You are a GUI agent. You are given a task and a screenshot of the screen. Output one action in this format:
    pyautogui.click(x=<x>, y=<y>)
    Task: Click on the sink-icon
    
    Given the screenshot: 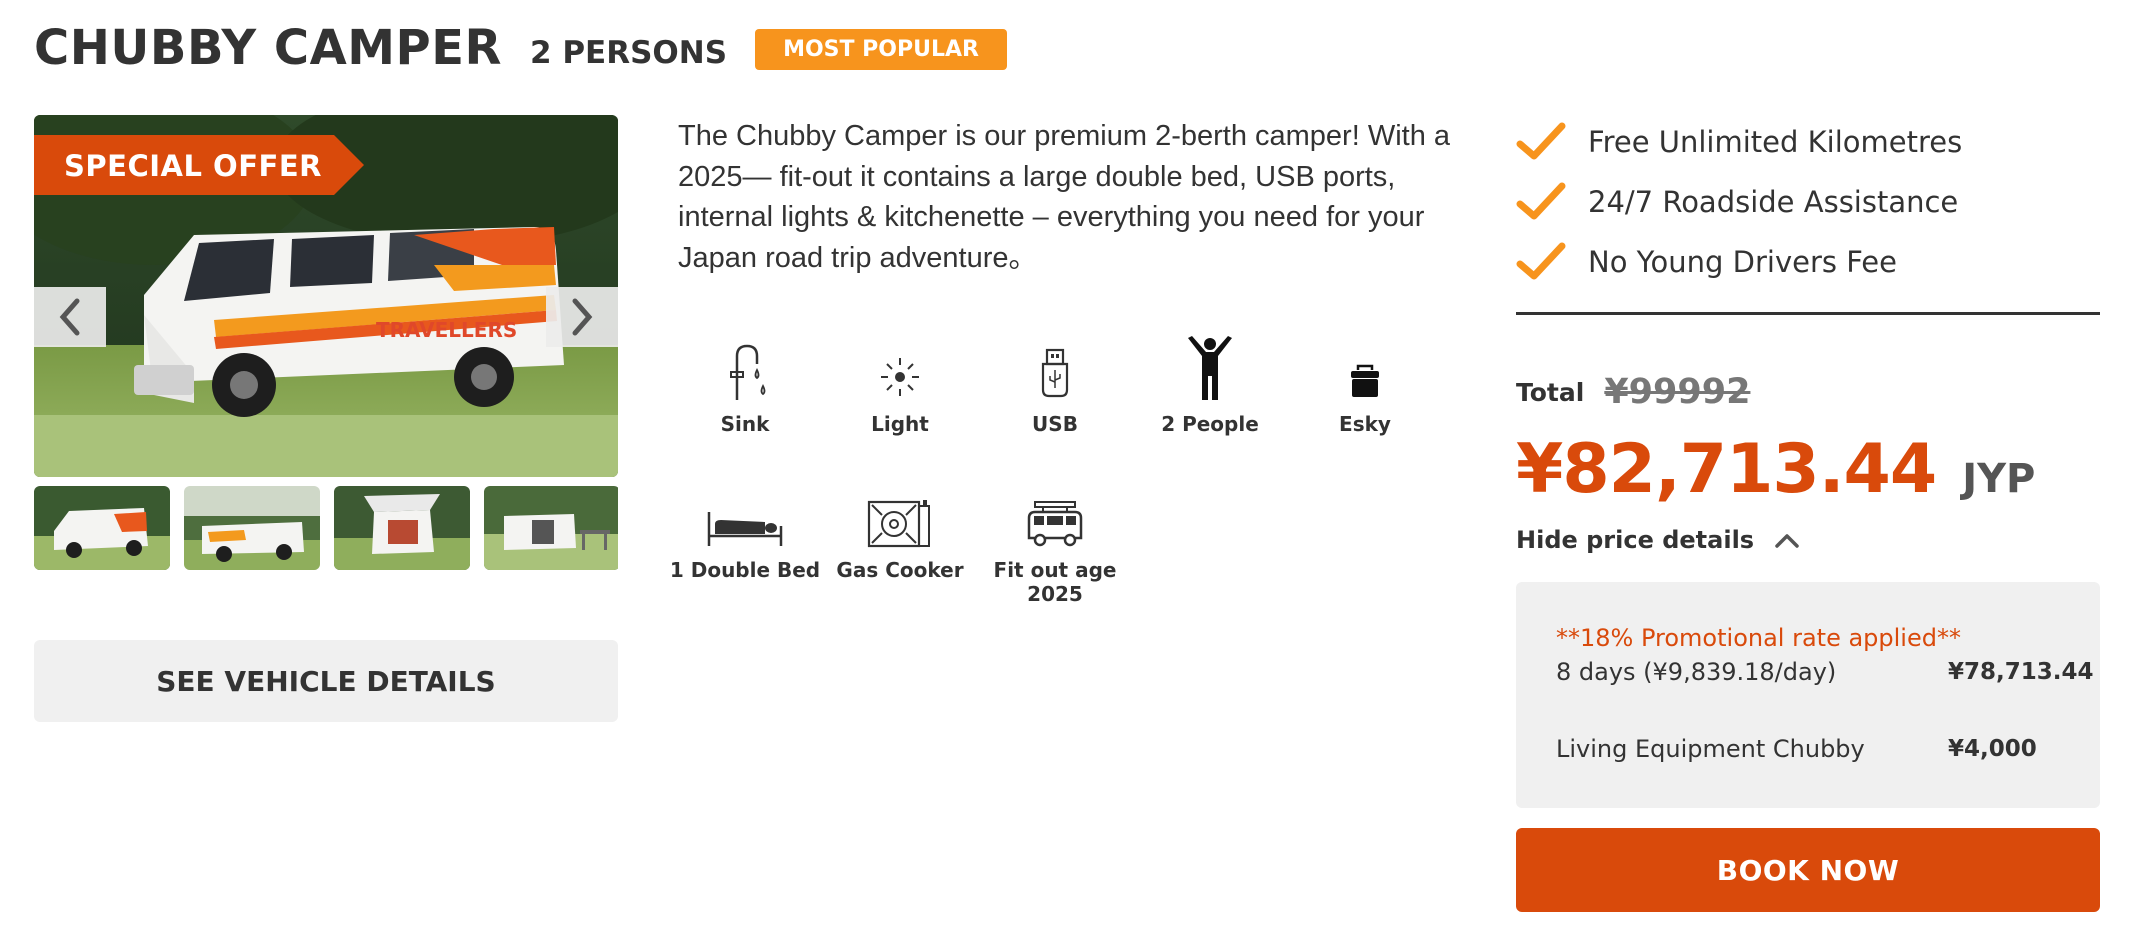 What is the action you would take?
    pyautogui.click(x=748, y=372)
    